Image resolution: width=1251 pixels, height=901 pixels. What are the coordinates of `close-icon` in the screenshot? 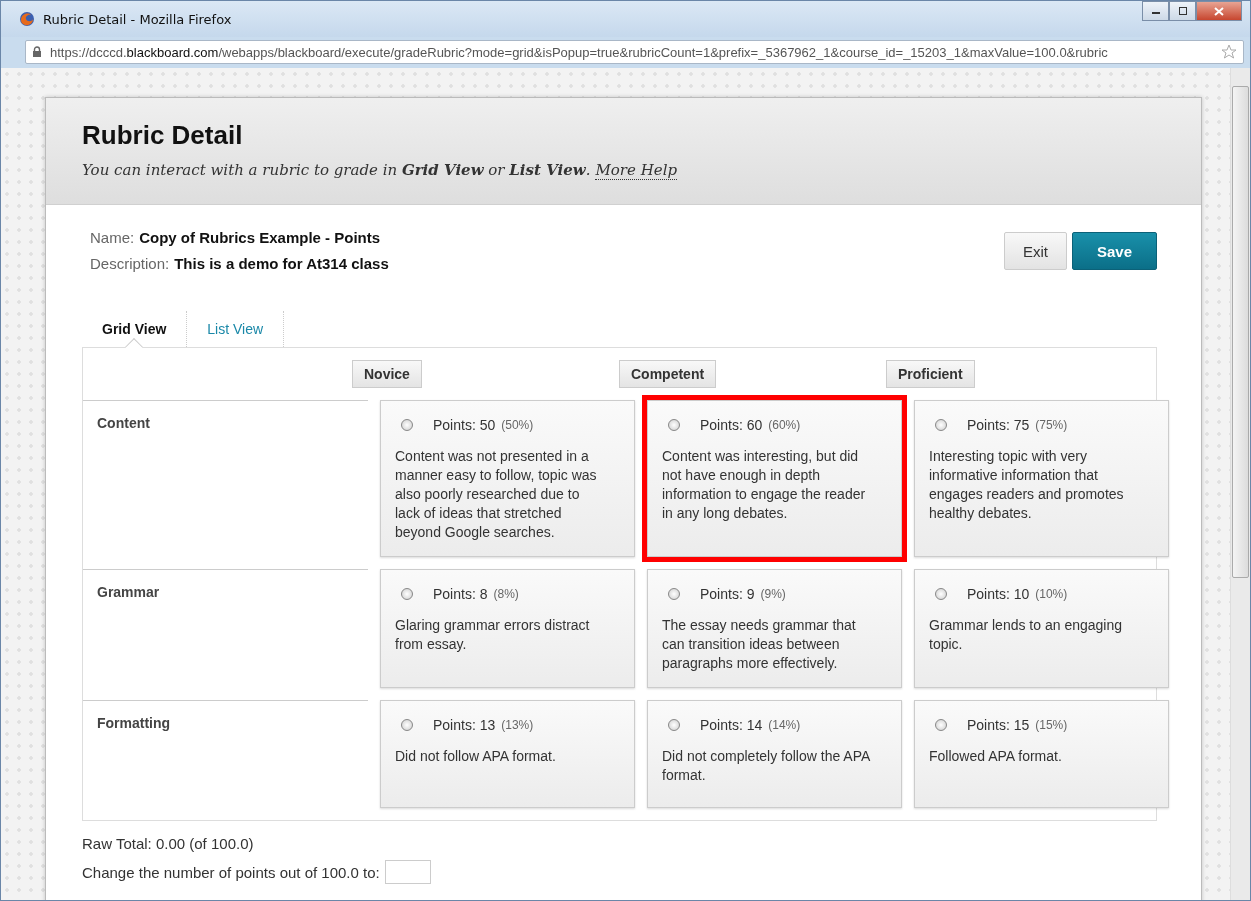 It's located at (1219, 11).